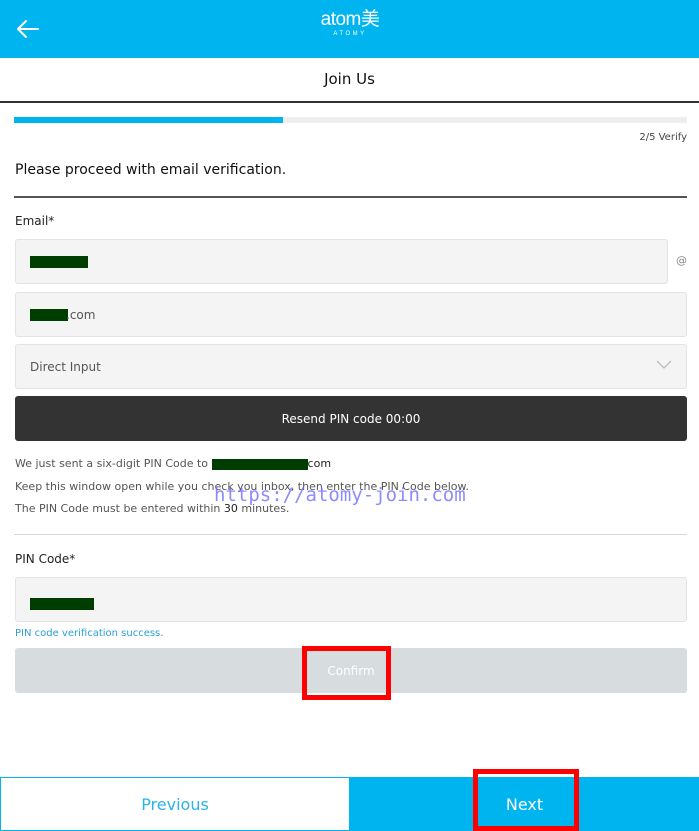 The width and height of the screenshot is (699, 831). What do you see at coordinates (82, 314) in the screenshot?
I see `email-domain-suffix: com` at bounding box center [82, 314].